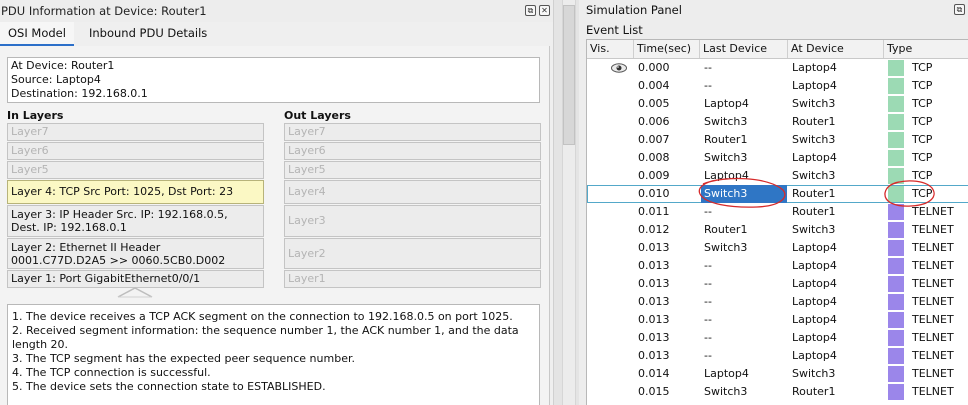  Describe the element at coordinates (35, 115) in the screenshot. I see `in-layers-header: In Layers` at that location.